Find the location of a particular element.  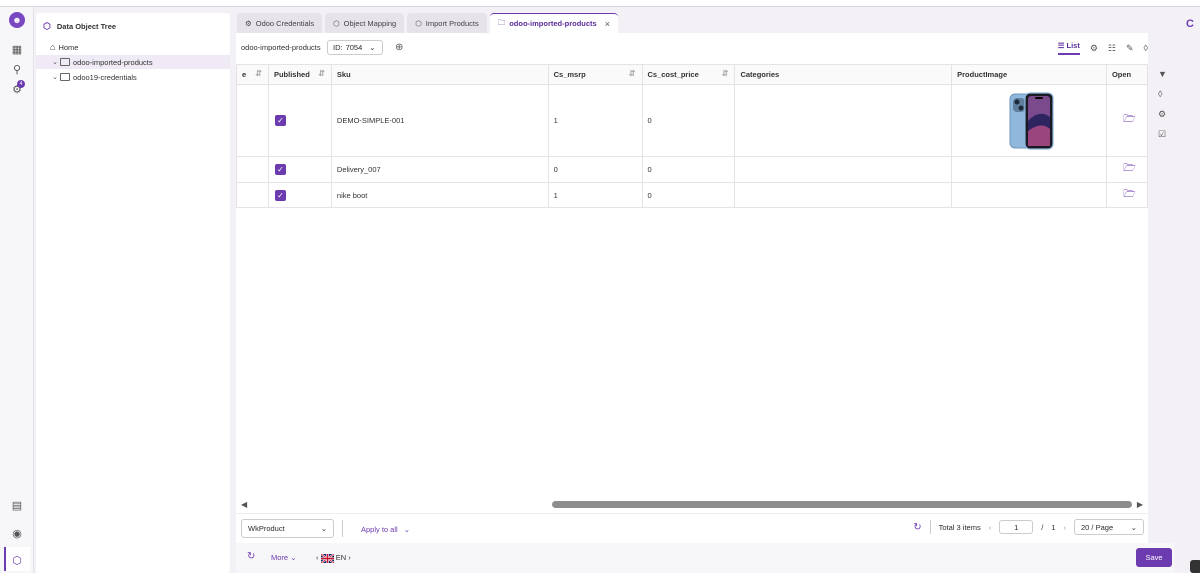

folder-icon: 🗀 is located at coordinates (501, 22).